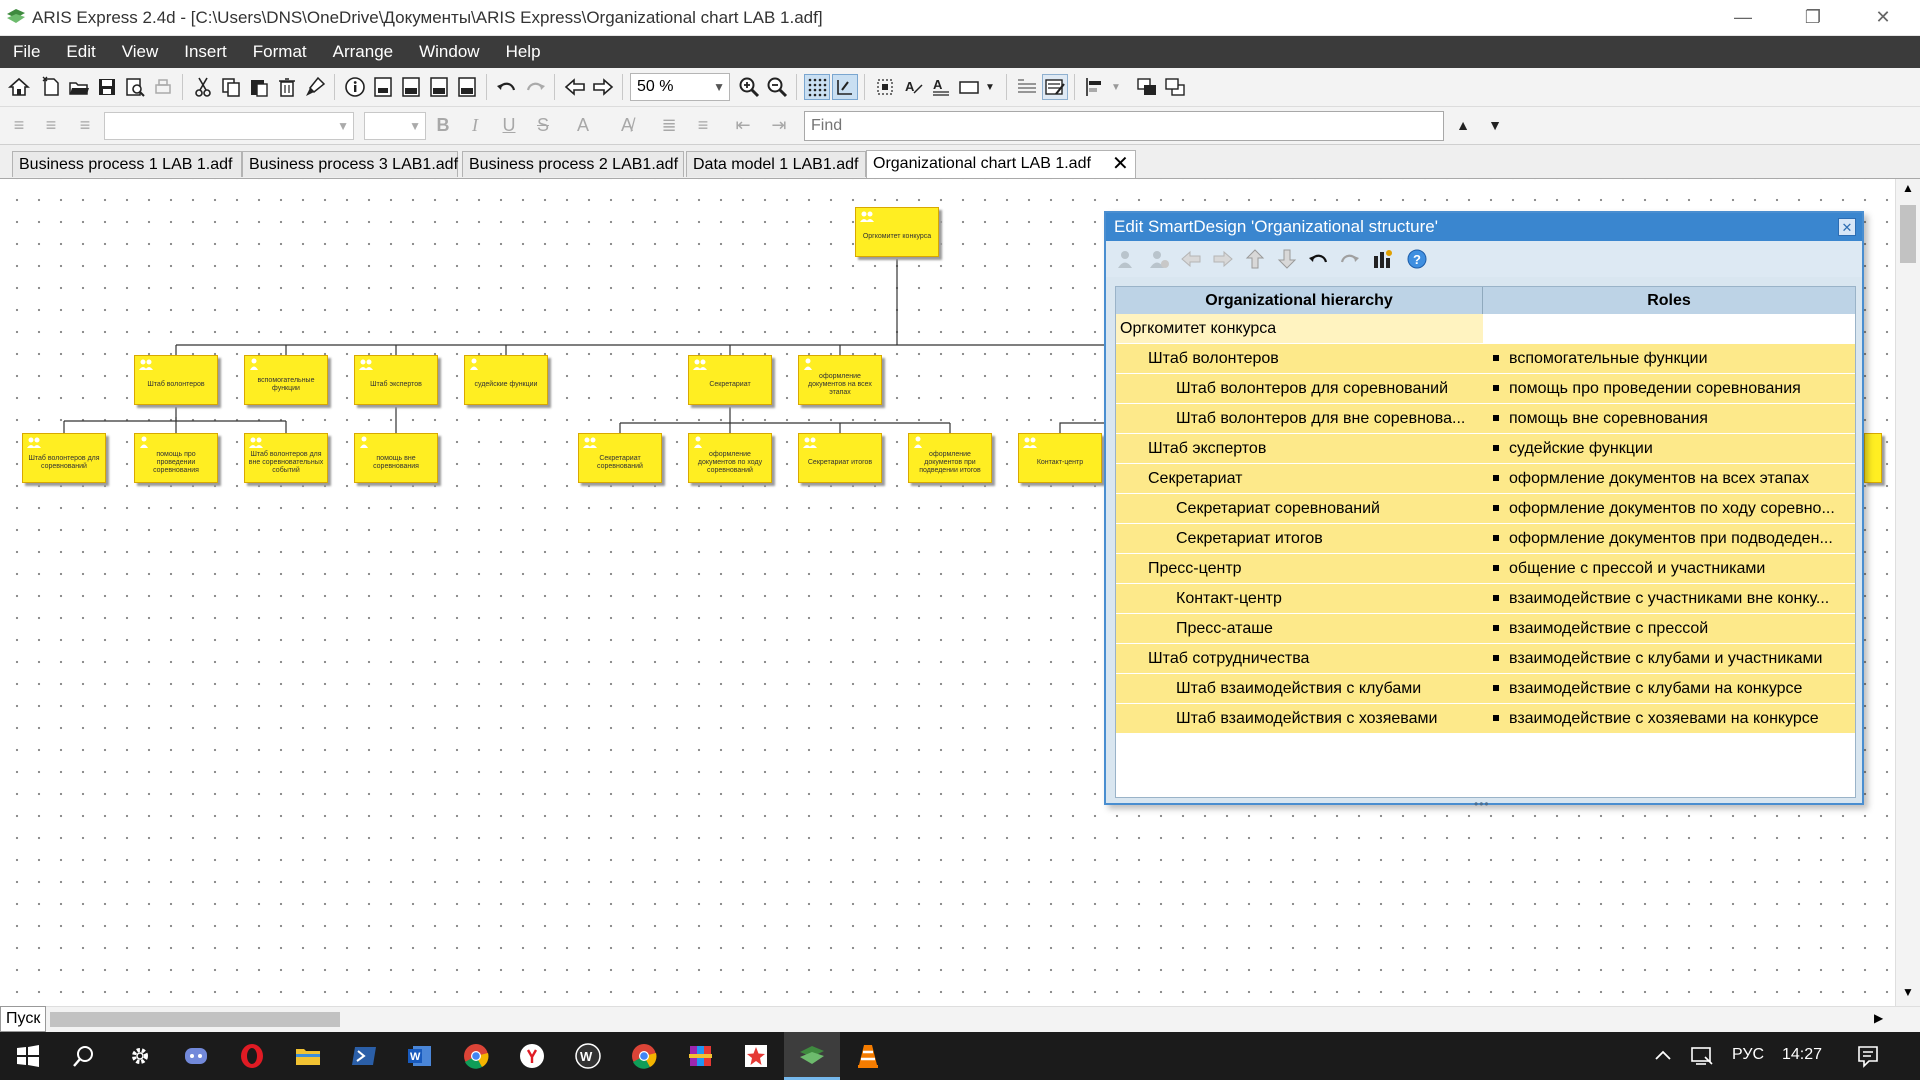  Describe the element at coordinates (1669, 329) in the screenshot. I see `role-cell` at that location.